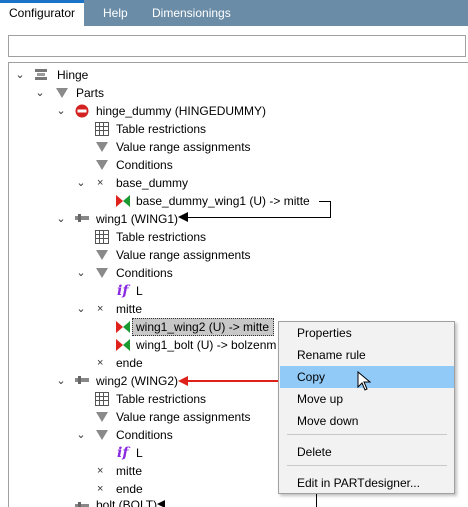  What do you see at coordinates (367, 355) in the screenshot?
I see `menu-item-rename-rule: Rename rule` at bounding box center [367, 355].